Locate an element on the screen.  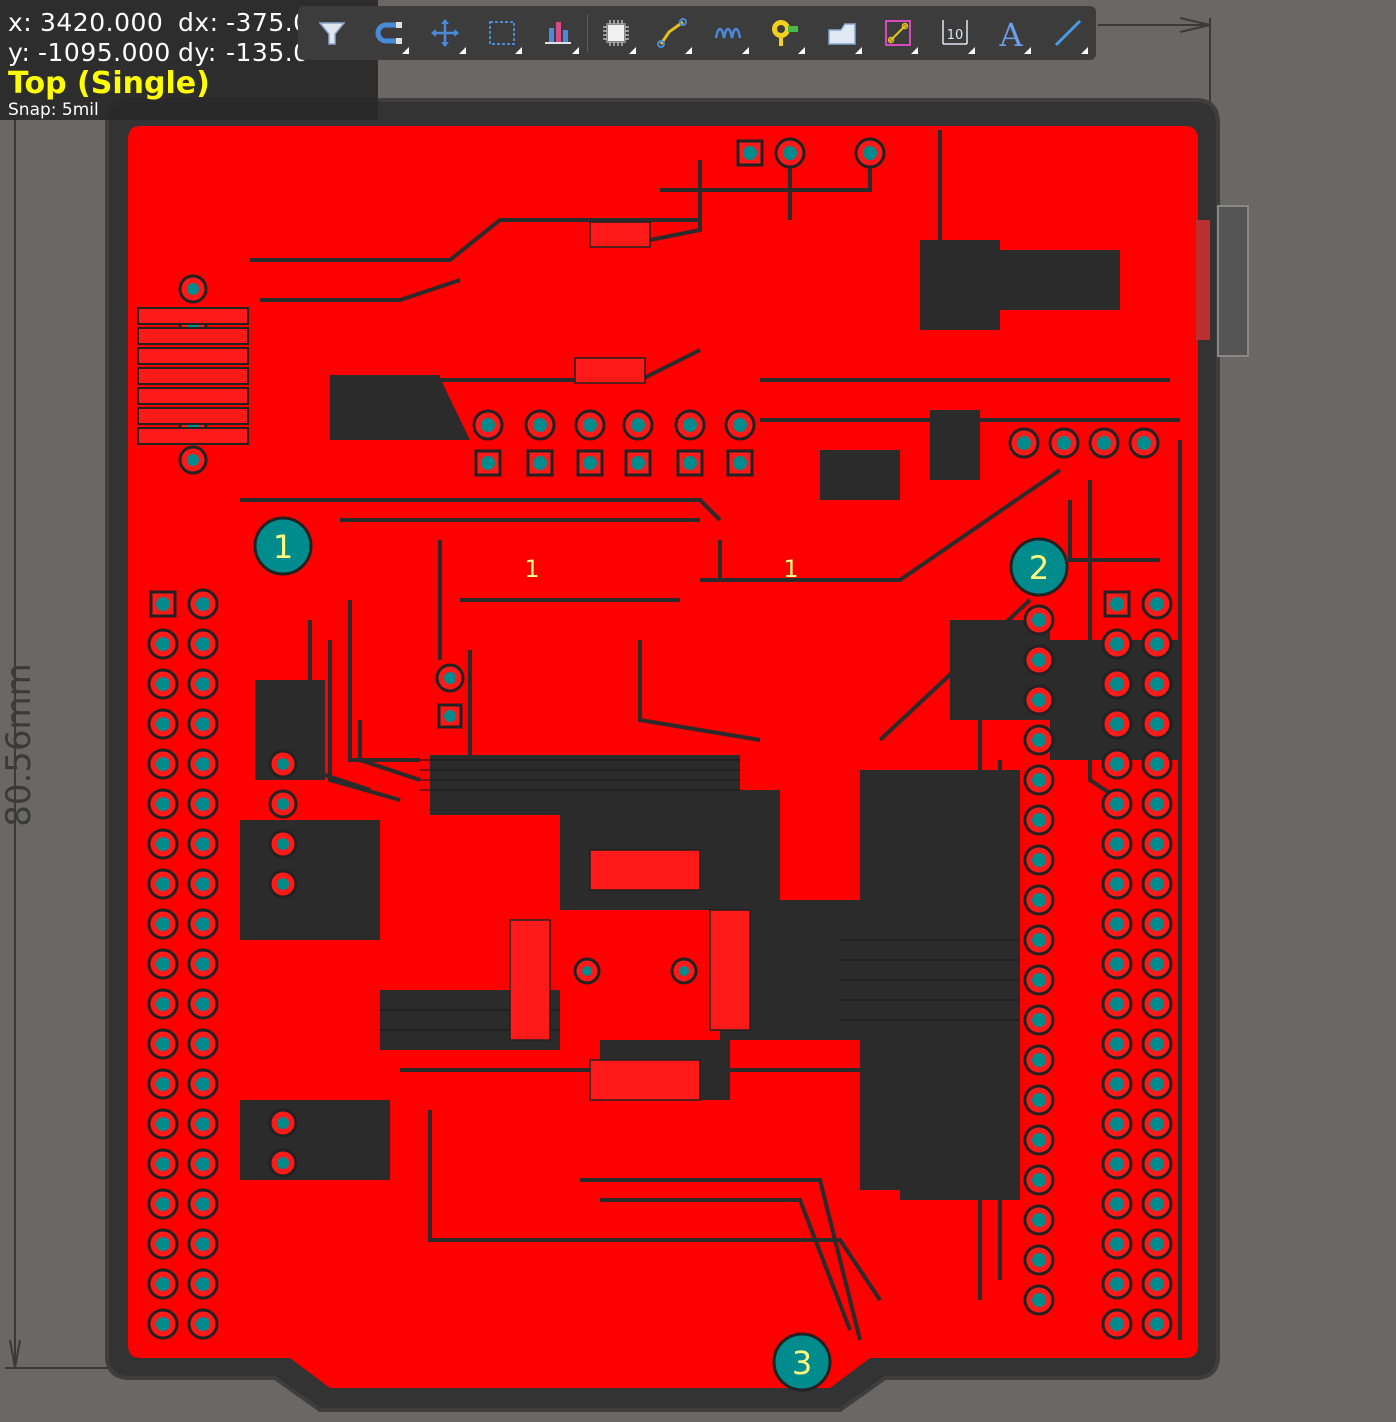
move-button is located at coordinates (445, 33).